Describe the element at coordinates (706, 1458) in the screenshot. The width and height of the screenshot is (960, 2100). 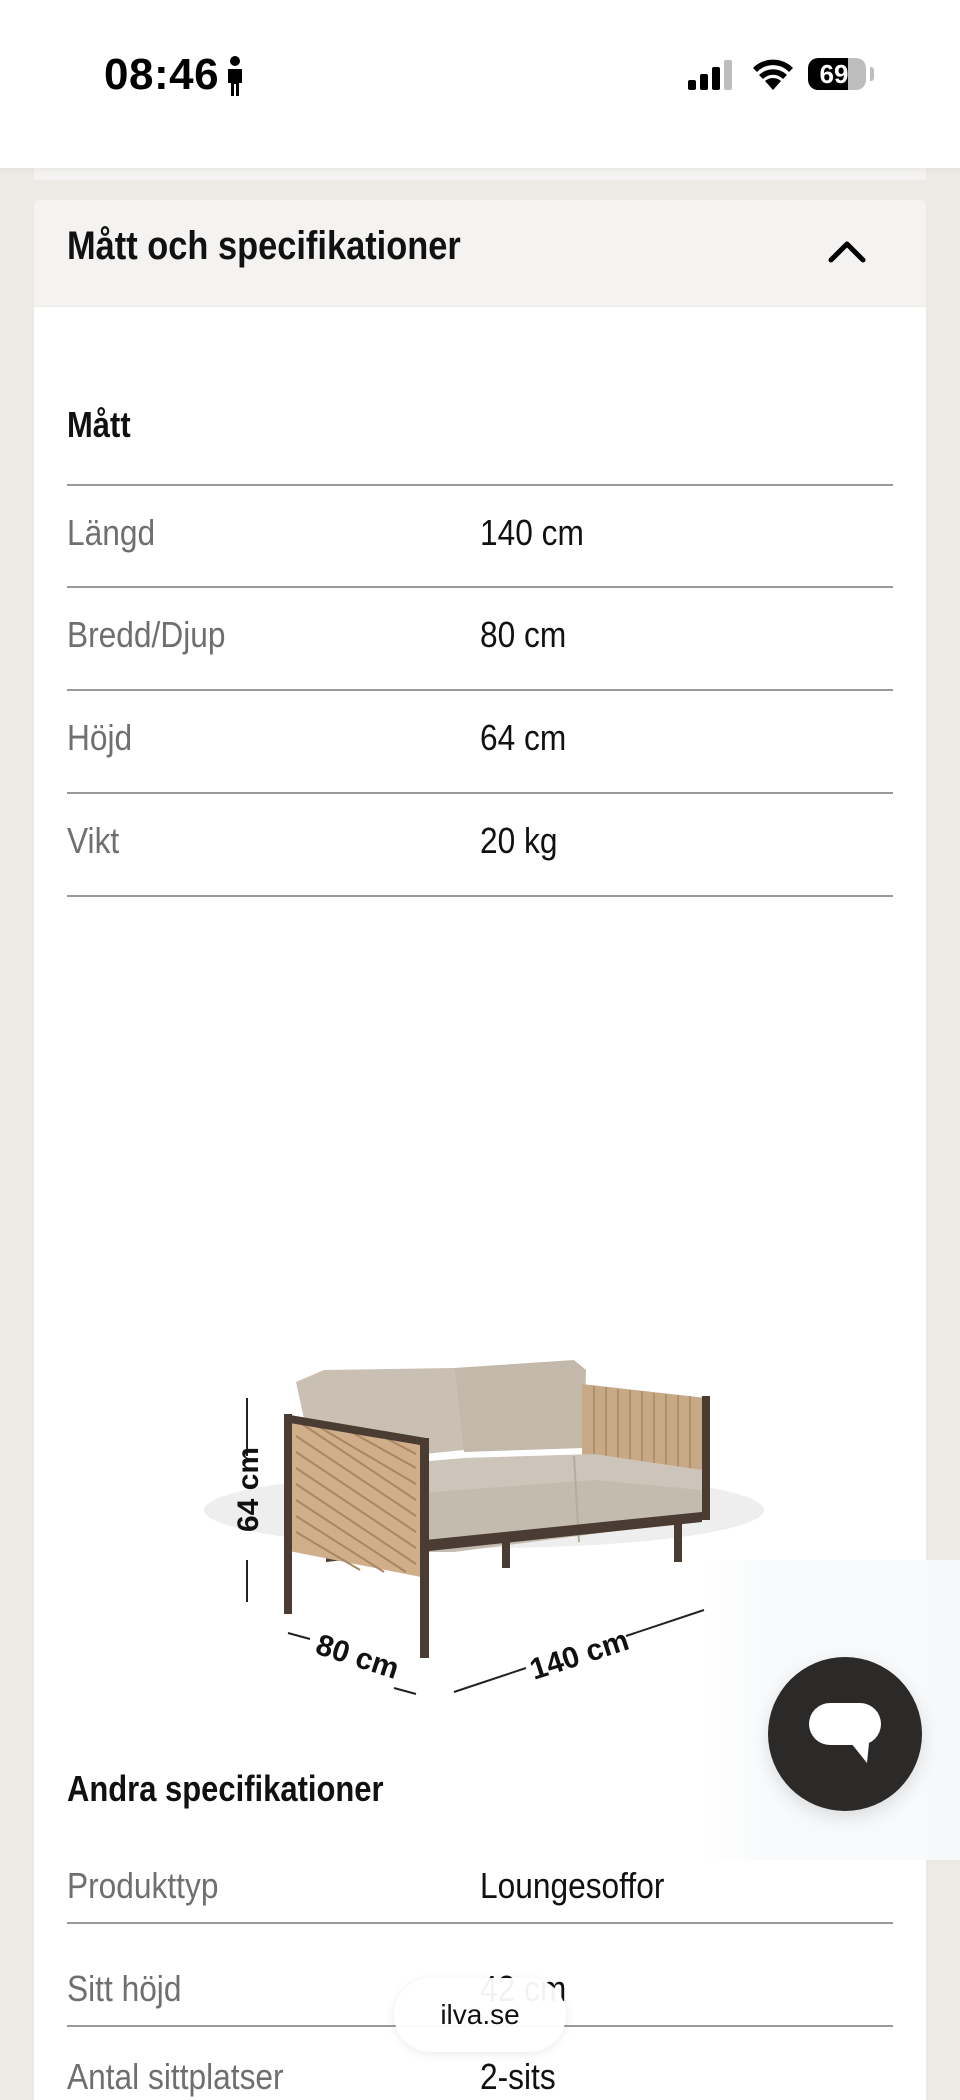
I see `sofa-frame-post` at that location.